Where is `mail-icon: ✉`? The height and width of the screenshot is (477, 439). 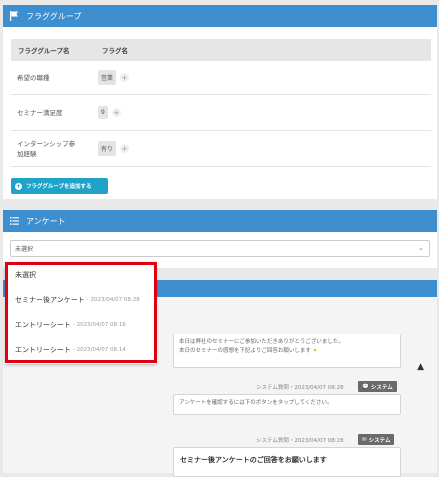
mail-icon: ✉ is located at coordinates (364, 439).